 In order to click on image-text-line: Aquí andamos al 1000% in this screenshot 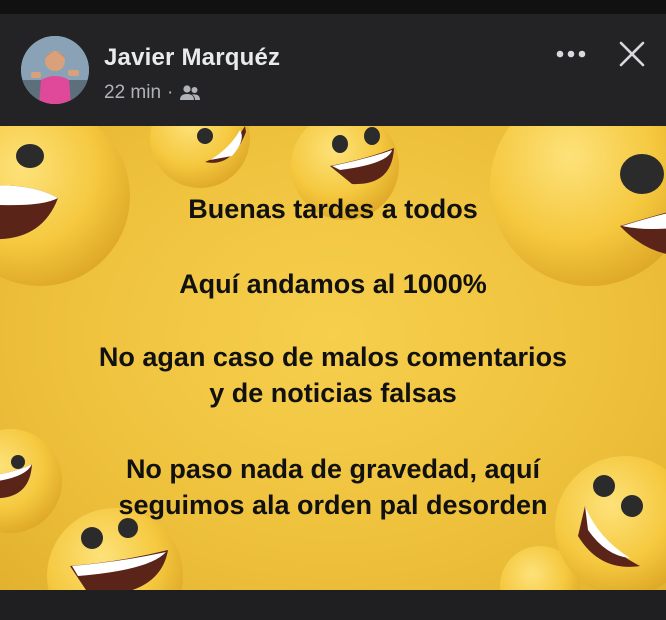, I will do `click(333, 284)`.